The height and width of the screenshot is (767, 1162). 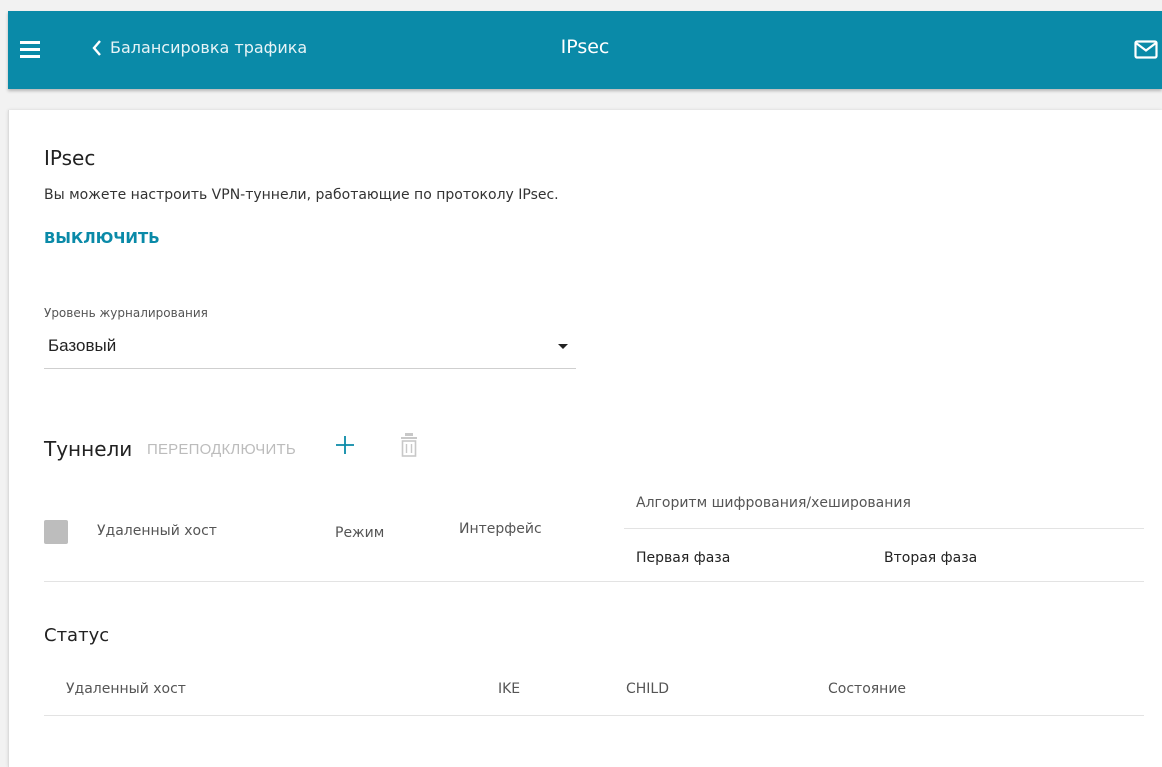 What do you see at coordinates (70, 158) in the screenshot?
I see `section-title: IPsec` at bounding box center [70, 158].